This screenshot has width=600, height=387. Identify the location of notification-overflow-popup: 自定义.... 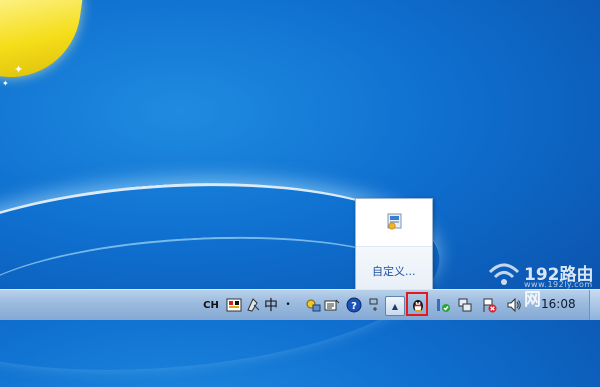
(394, 244).